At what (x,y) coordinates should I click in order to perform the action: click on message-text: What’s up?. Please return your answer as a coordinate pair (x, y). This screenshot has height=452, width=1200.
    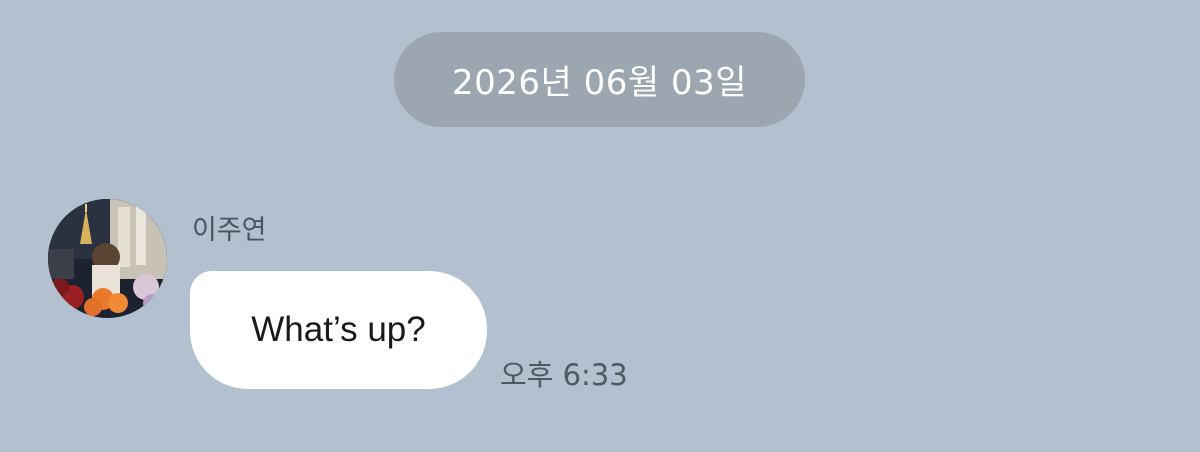
    Looking at the image, I should click on (338, 329).